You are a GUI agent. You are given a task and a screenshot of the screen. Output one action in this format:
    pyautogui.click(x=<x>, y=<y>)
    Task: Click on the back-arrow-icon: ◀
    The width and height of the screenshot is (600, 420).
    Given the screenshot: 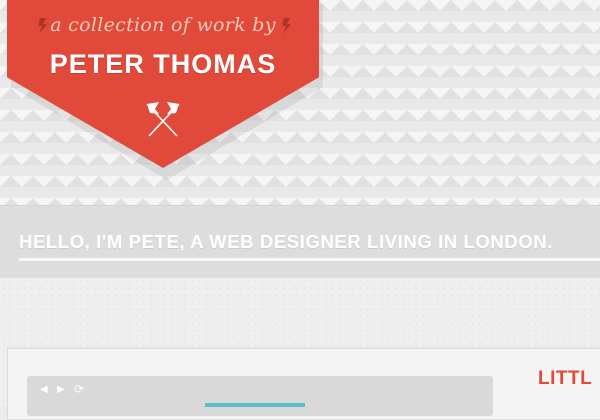 What is the action you would take?
    pyautogui.click(x=44, y=390)
    